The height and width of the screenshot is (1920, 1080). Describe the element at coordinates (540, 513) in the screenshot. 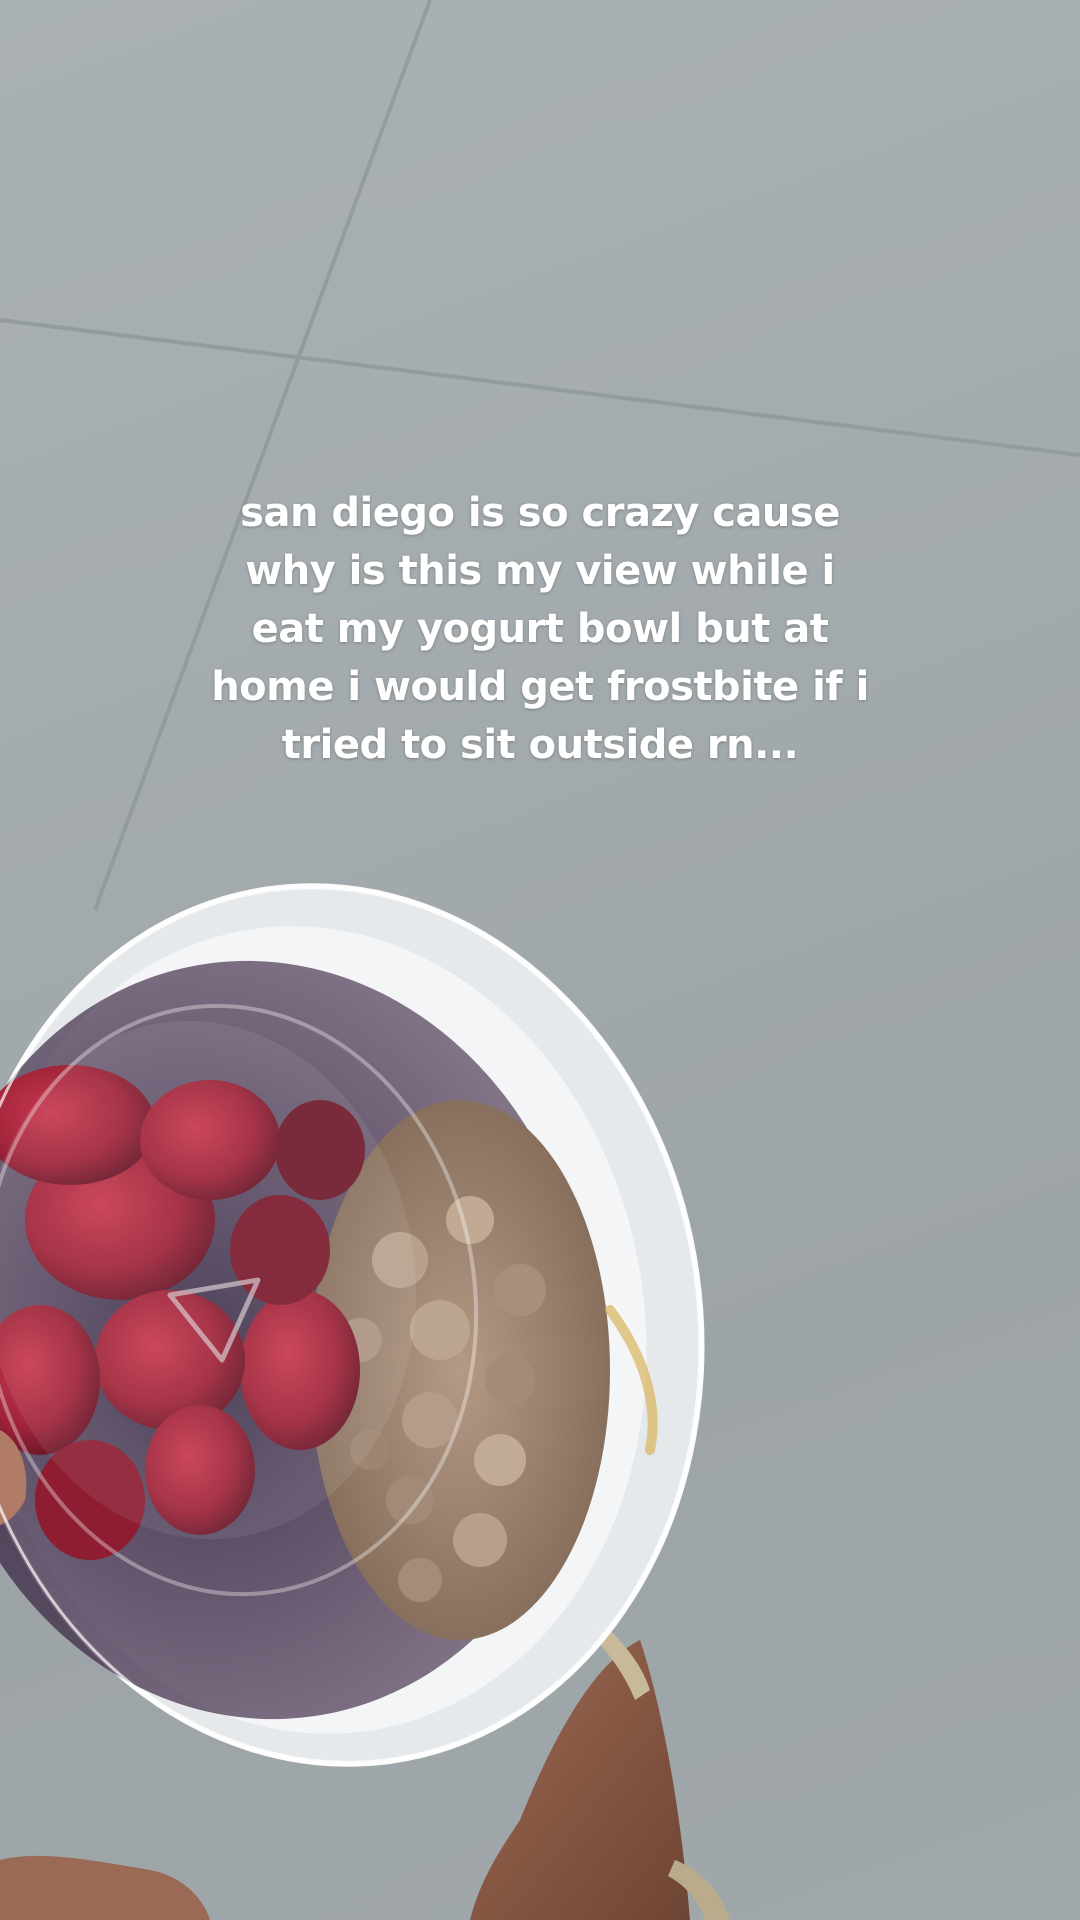

I see `caption-line-1: san diego is so crazy cause` at that location.